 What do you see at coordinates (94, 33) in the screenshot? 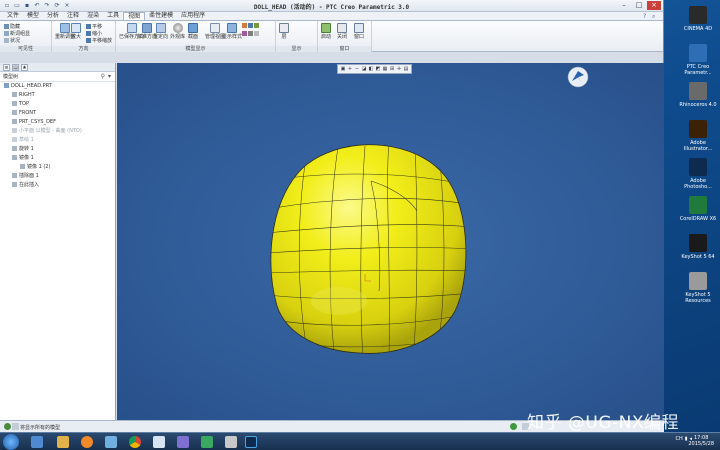
I see `zoom-out-button: 缩小` at bounding box center [94, 33].